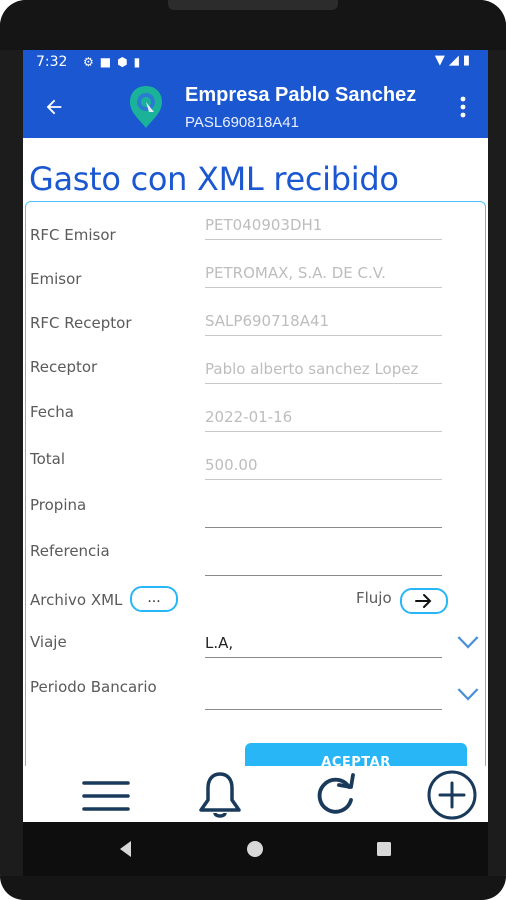  I want to click on system-recents-button, so click(384, 849).